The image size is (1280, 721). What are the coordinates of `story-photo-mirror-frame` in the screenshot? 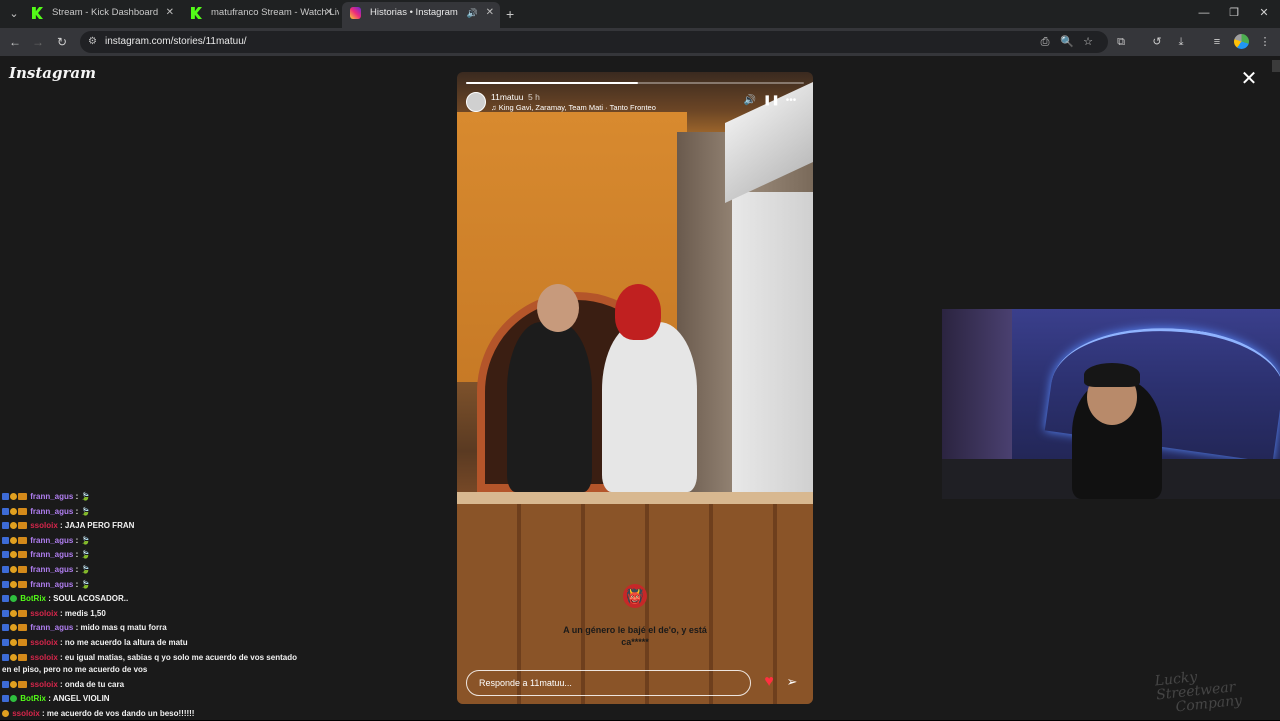 It's located at (635, 498).